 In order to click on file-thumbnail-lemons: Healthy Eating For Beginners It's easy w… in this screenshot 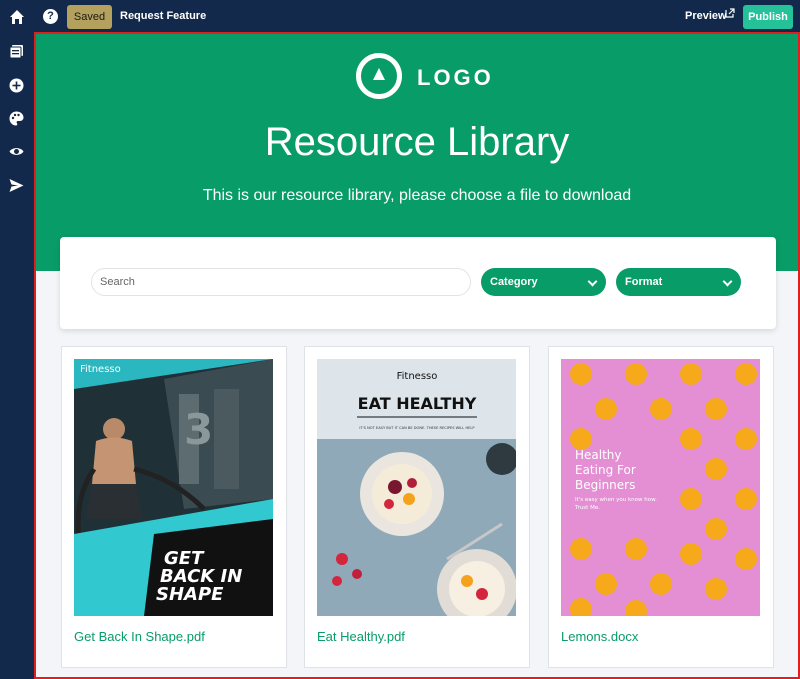, I will do `click(660, 487)`.